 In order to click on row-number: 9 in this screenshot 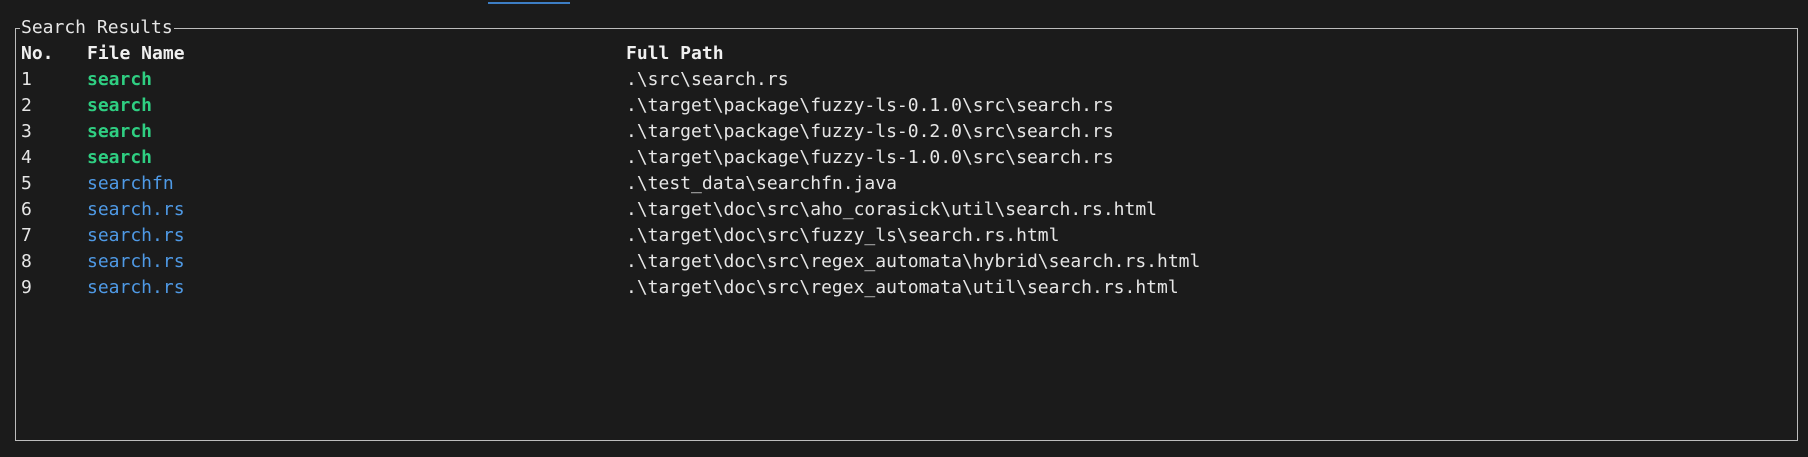, I will do `click(26, 287)`.